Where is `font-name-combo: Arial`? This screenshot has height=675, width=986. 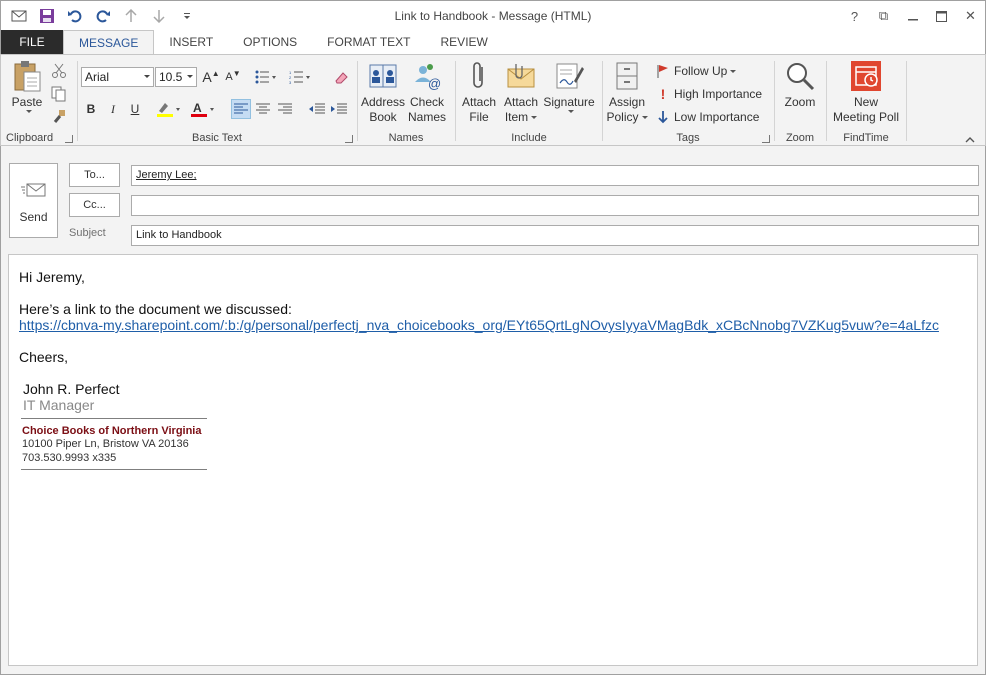
font-name-combo: Arial is located at coordinates (117, 77).